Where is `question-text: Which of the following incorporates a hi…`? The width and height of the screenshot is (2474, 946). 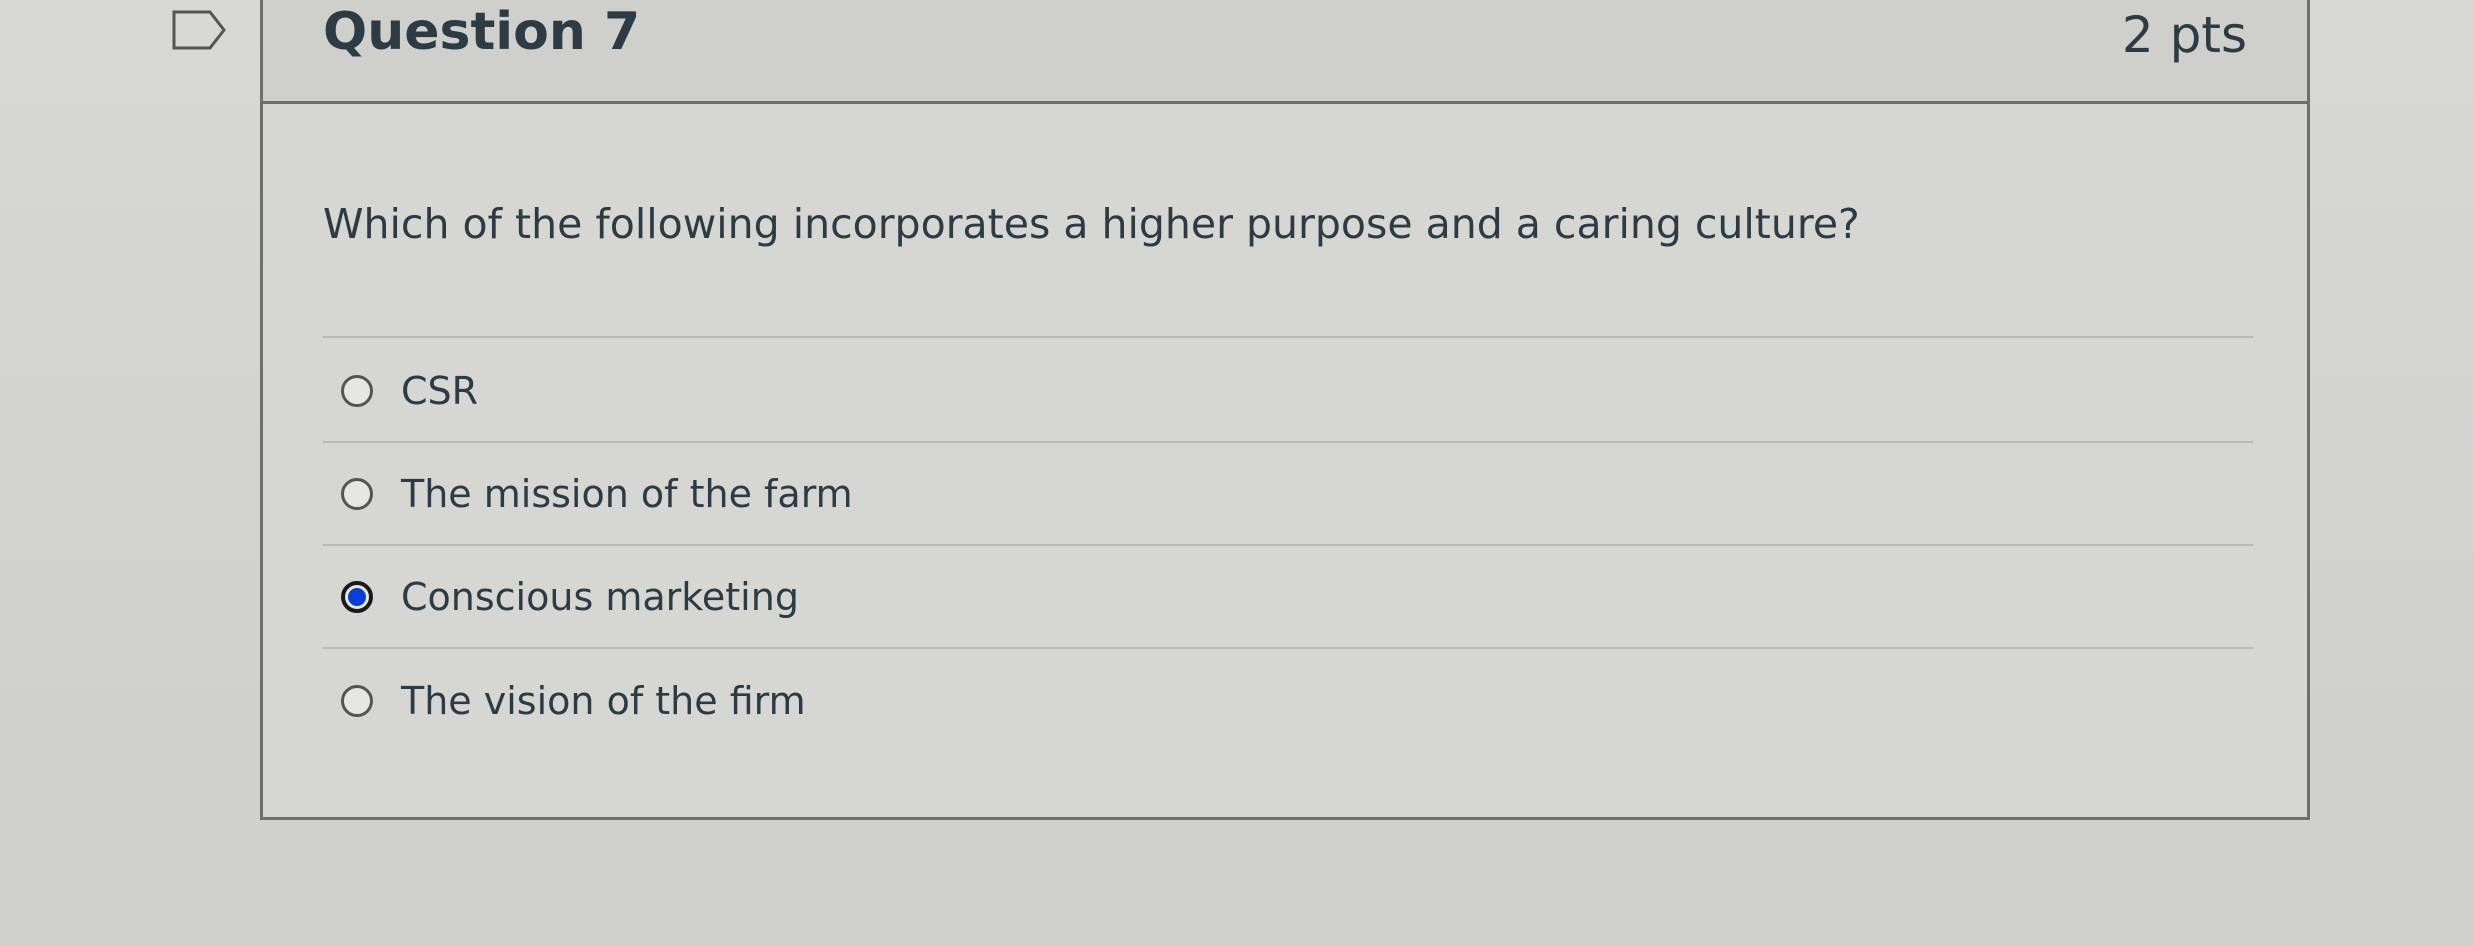 question-text: Which of the following incorporates a hi… is located at coordinates (1091, 224).